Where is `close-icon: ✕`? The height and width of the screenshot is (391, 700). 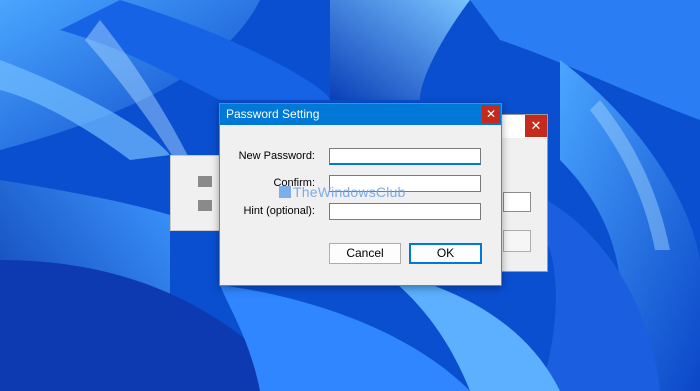 close-icon: ✕ is located at coordinates (491, 114).